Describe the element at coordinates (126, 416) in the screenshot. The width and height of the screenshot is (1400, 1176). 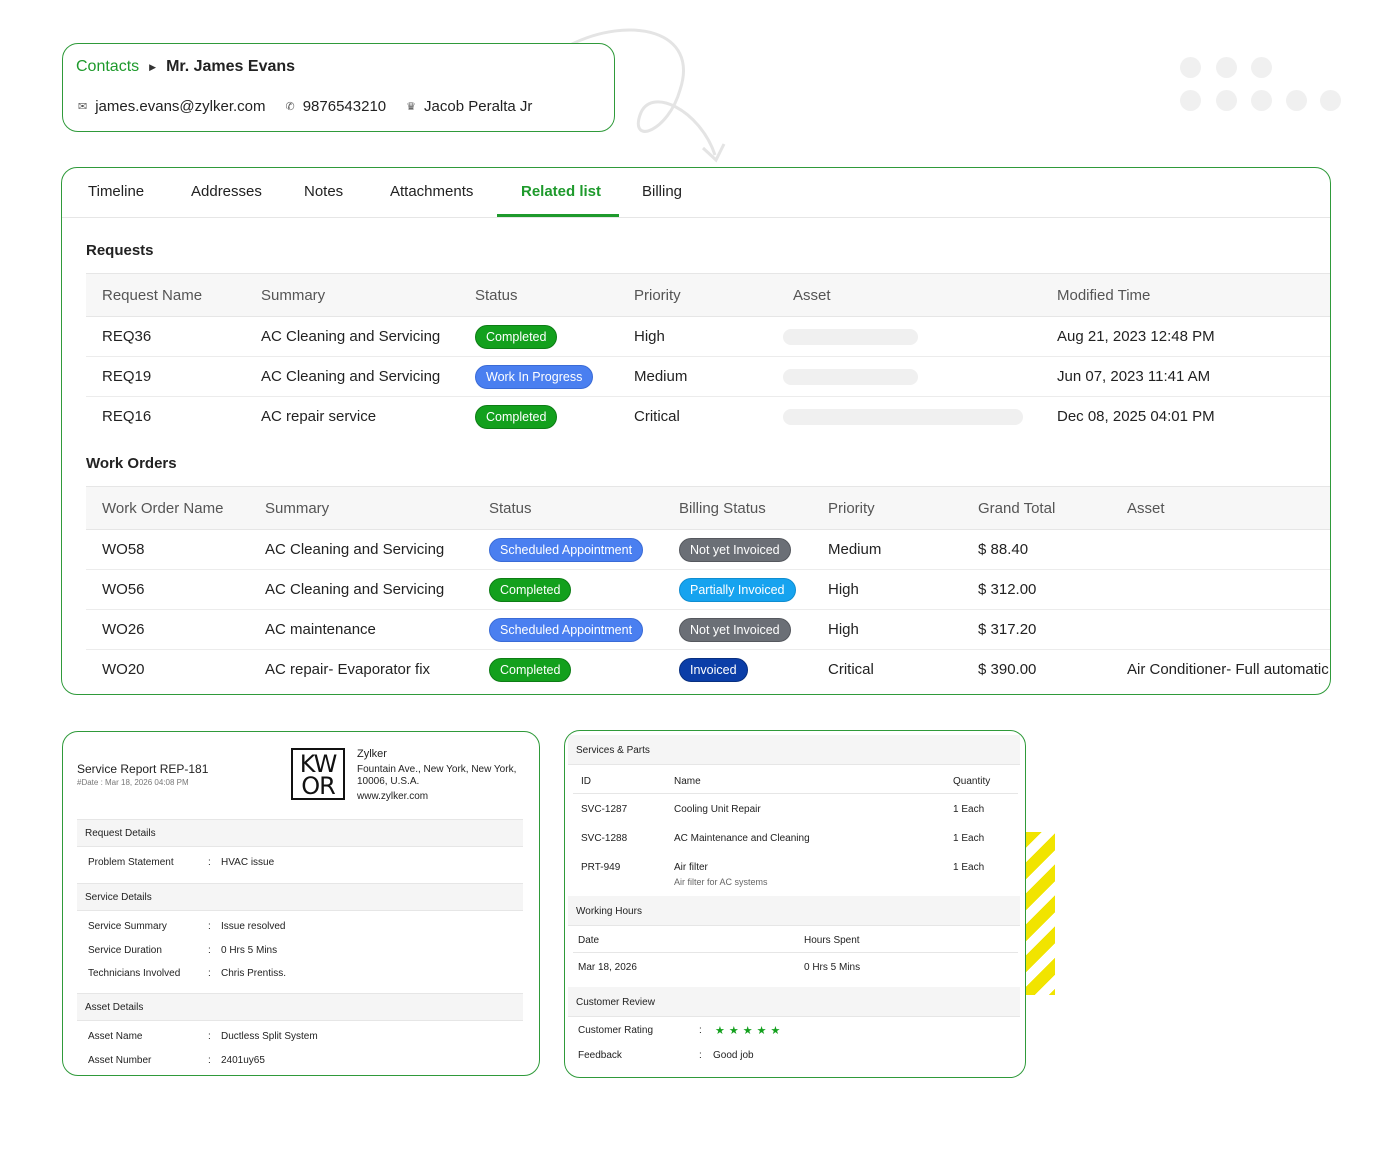
I see `request-name: REQ16` at that location.